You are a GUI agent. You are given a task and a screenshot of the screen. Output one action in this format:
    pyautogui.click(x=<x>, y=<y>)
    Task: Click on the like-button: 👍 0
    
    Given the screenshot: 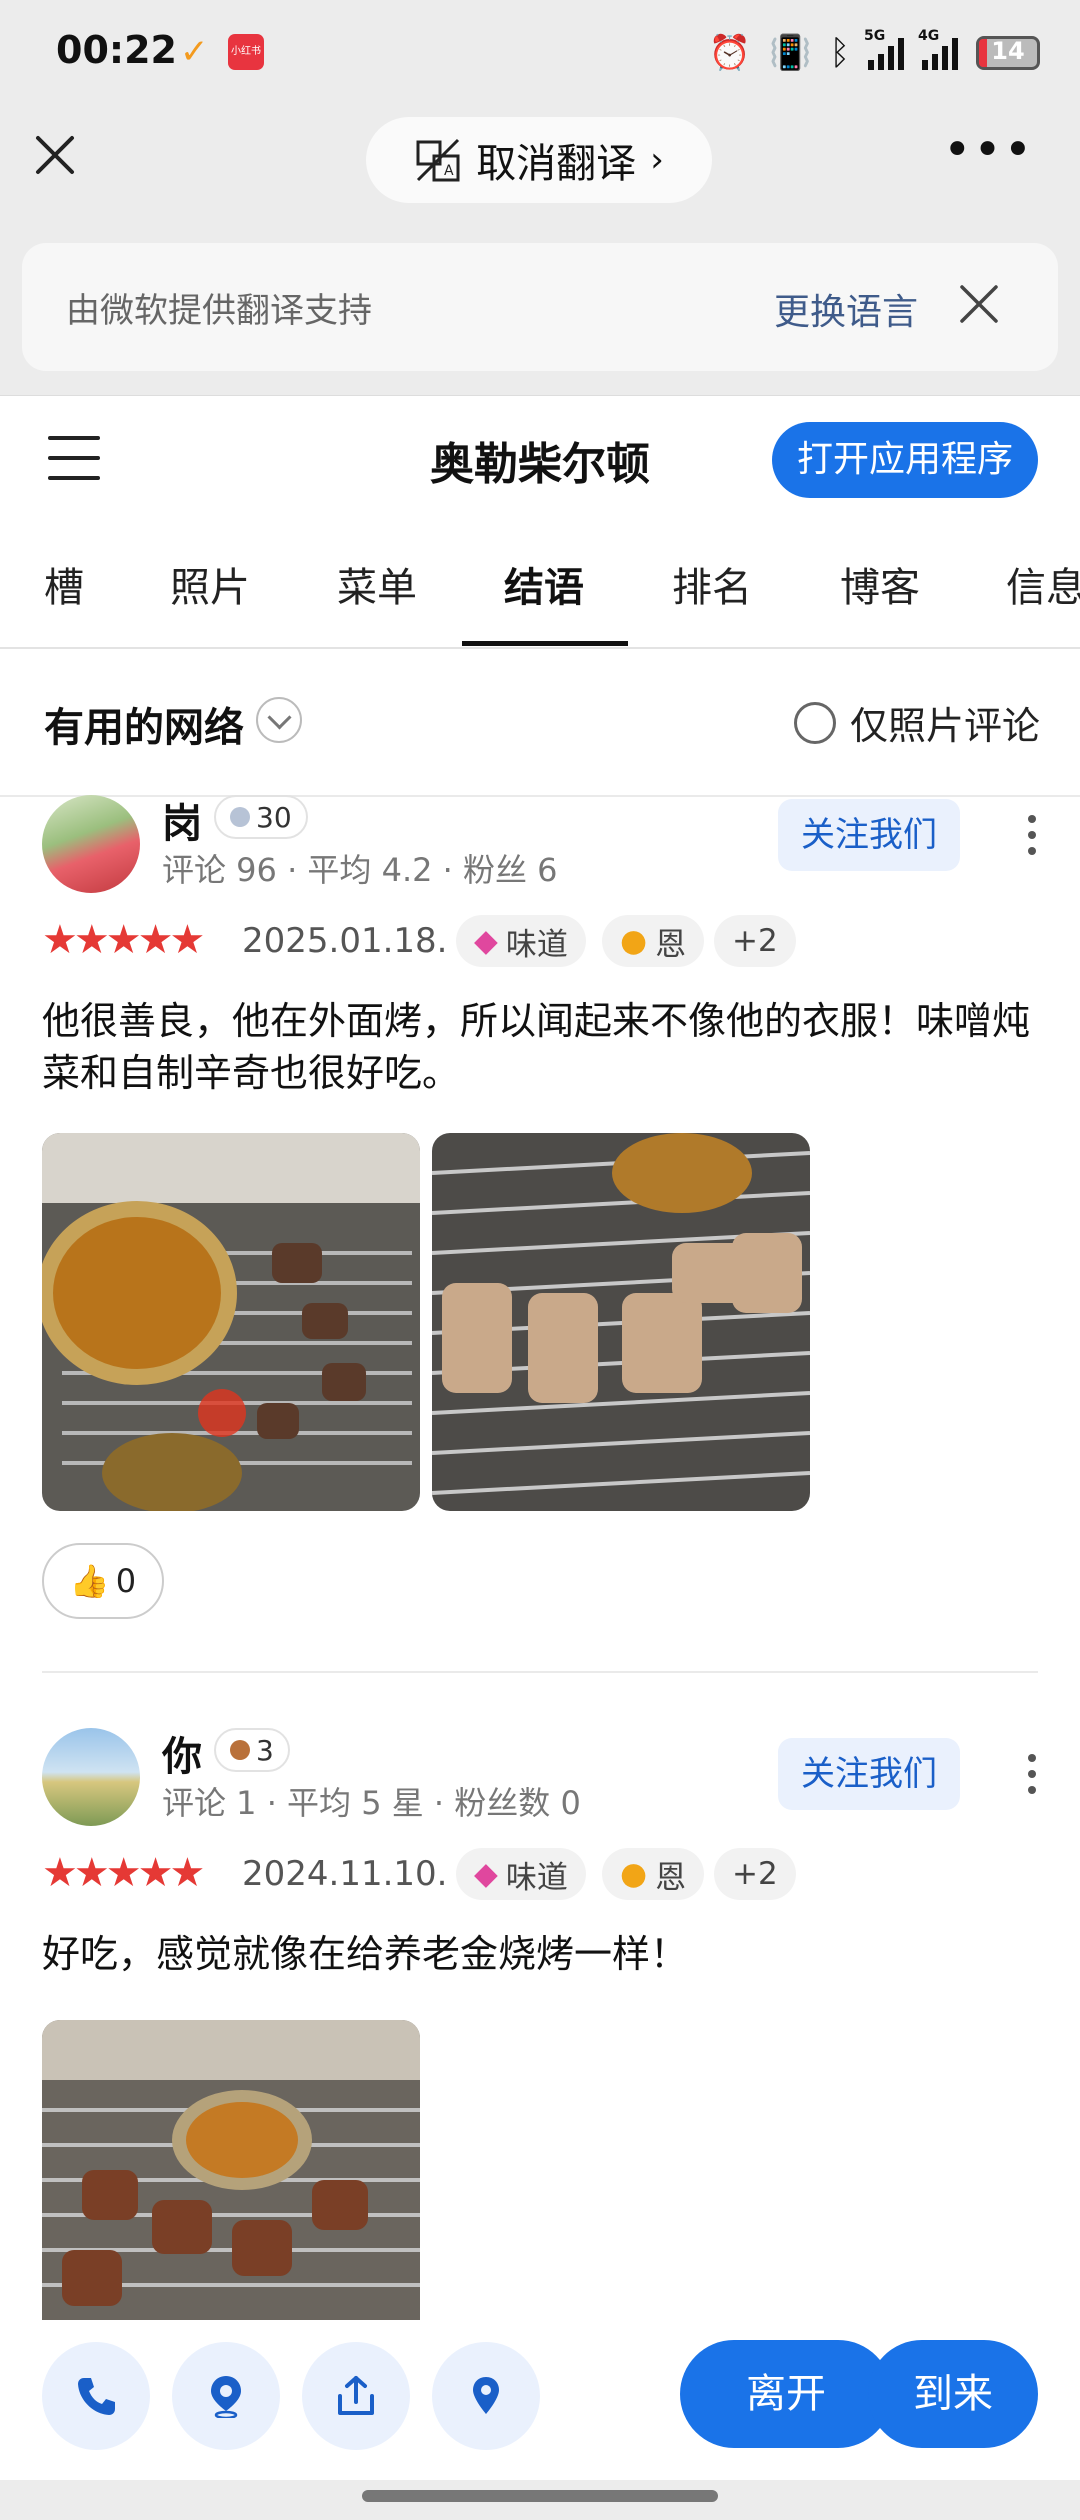 What is the action you would take?
    pyautogui.click(x=103, y=1581)
    